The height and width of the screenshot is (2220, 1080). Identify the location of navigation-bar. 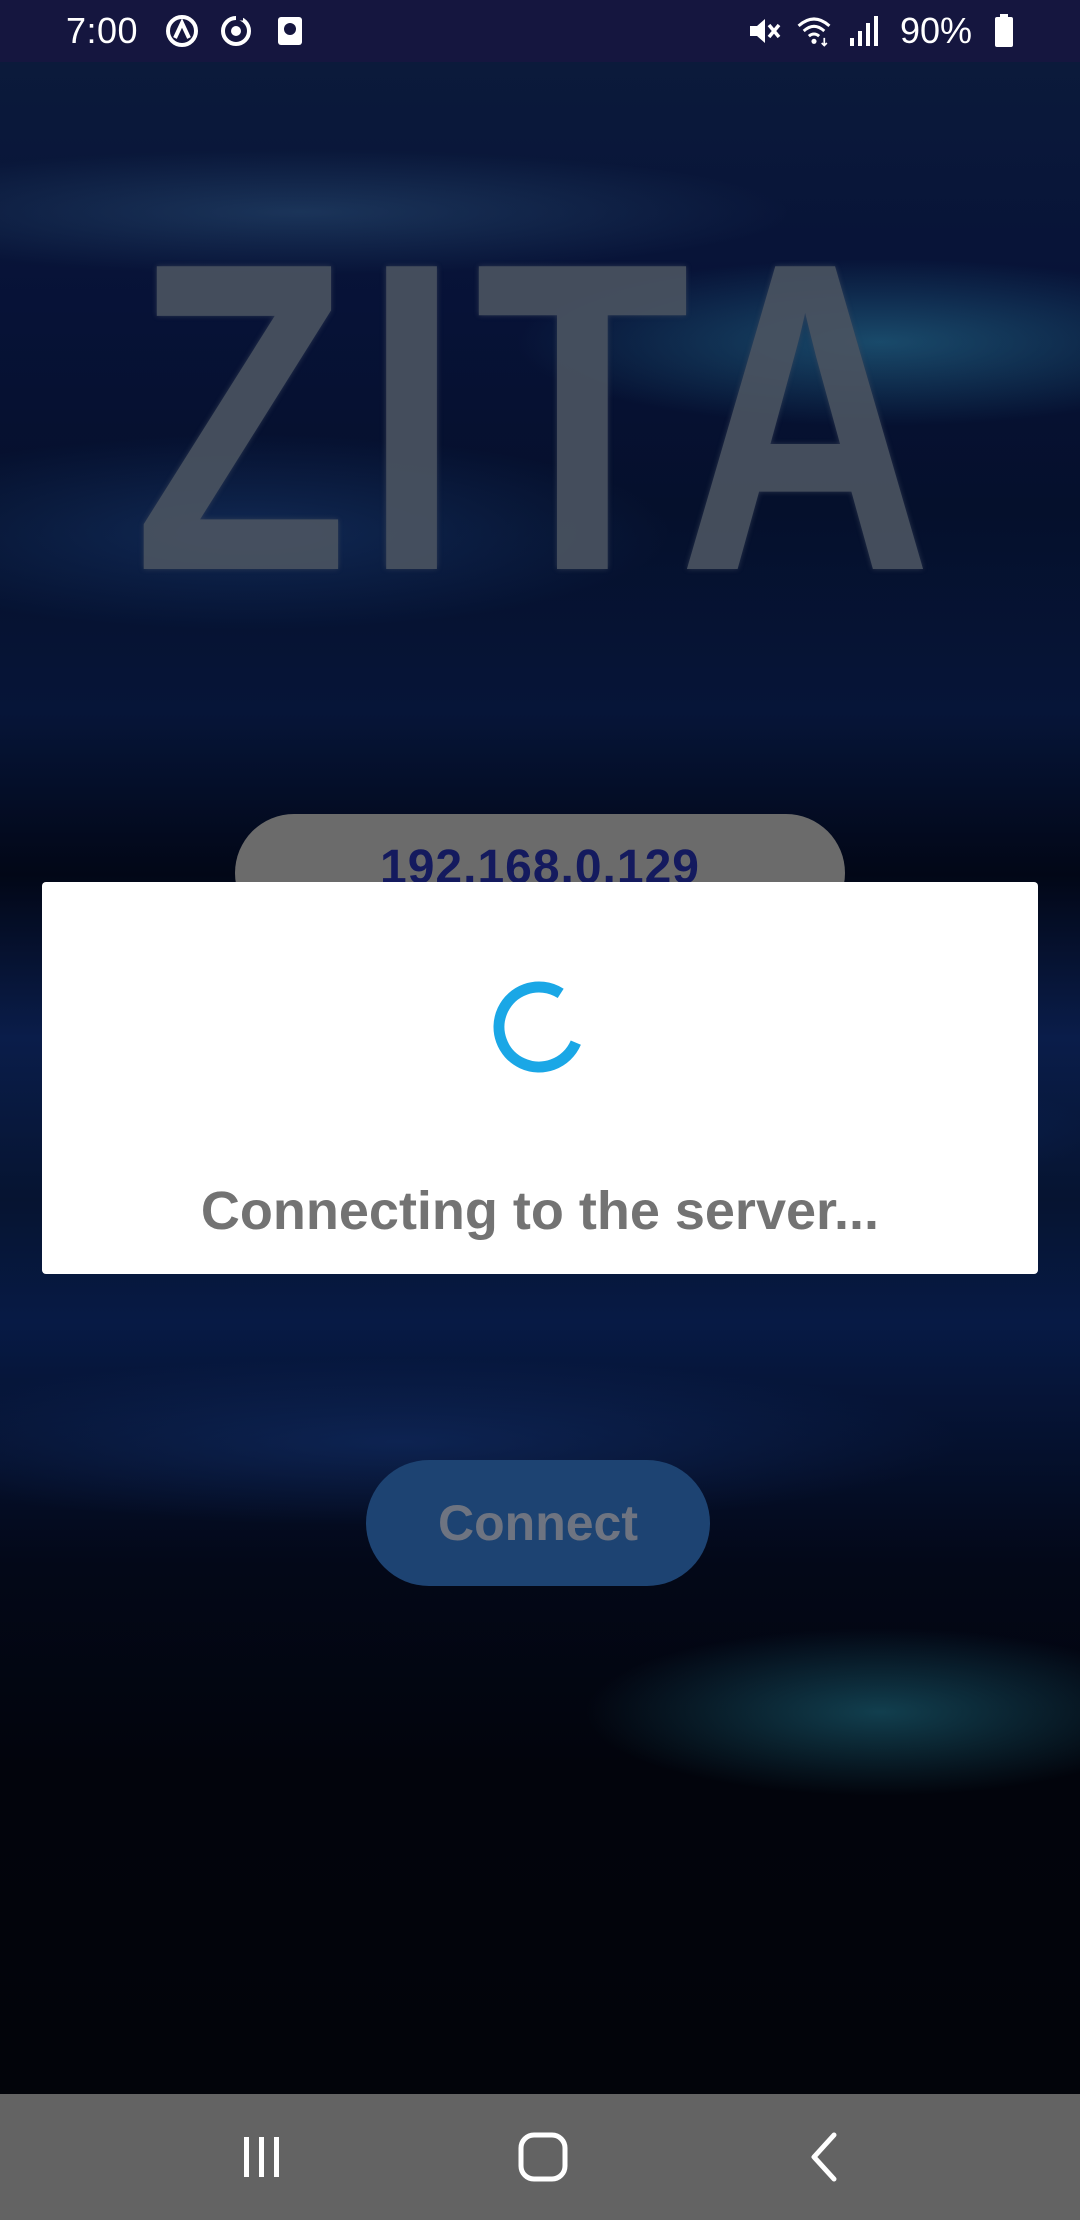
(540, 2157).